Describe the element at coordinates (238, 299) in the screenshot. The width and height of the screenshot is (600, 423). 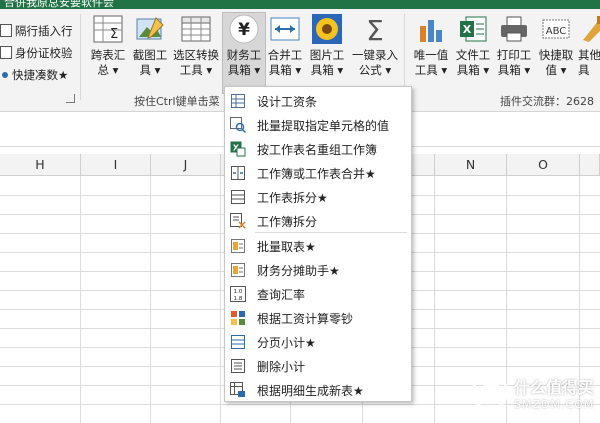
I see `svg-text: 1.8` at that location.